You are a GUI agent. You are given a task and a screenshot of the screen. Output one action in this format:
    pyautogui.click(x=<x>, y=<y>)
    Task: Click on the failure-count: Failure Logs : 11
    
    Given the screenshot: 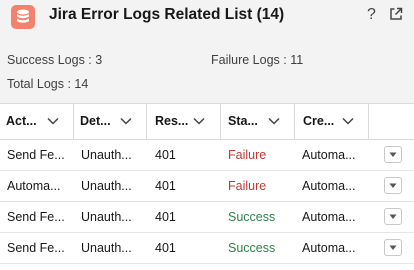 What is the action you would take?
    pyautogui.click(x=257, y=60)
    